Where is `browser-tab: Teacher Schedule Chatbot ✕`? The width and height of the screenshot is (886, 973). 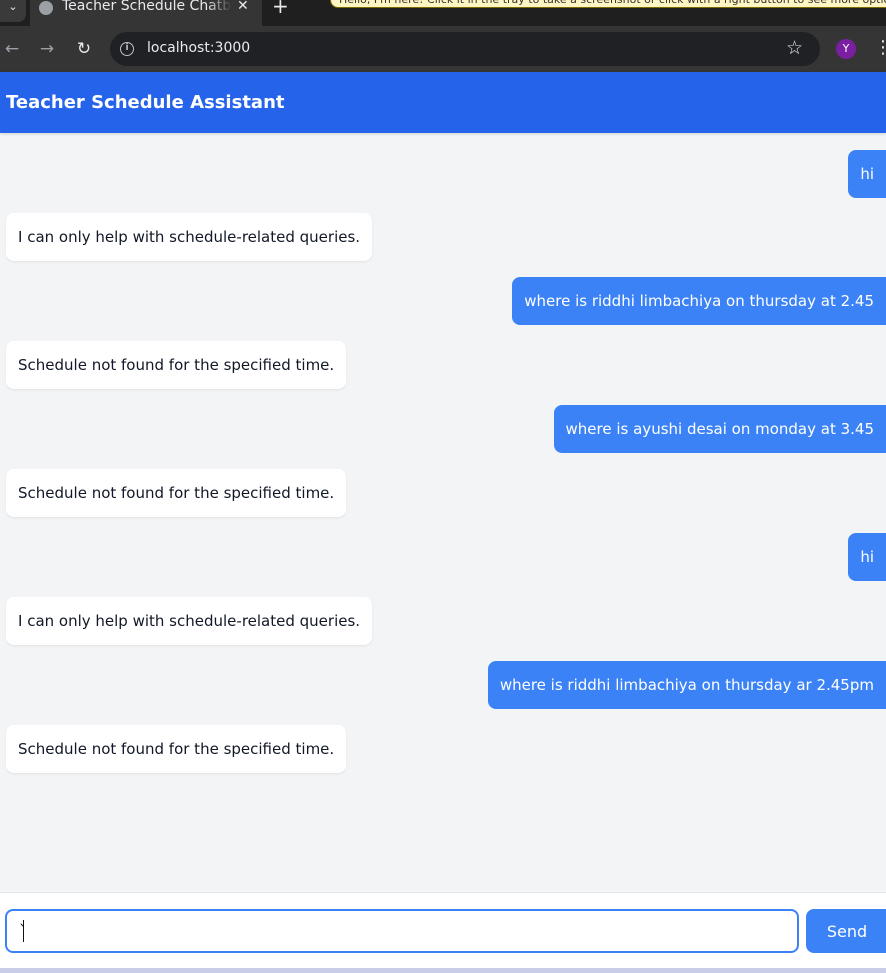
browser-tab: Teacher Schedule Chatbot ✕ is located at coordinates (146, 13).